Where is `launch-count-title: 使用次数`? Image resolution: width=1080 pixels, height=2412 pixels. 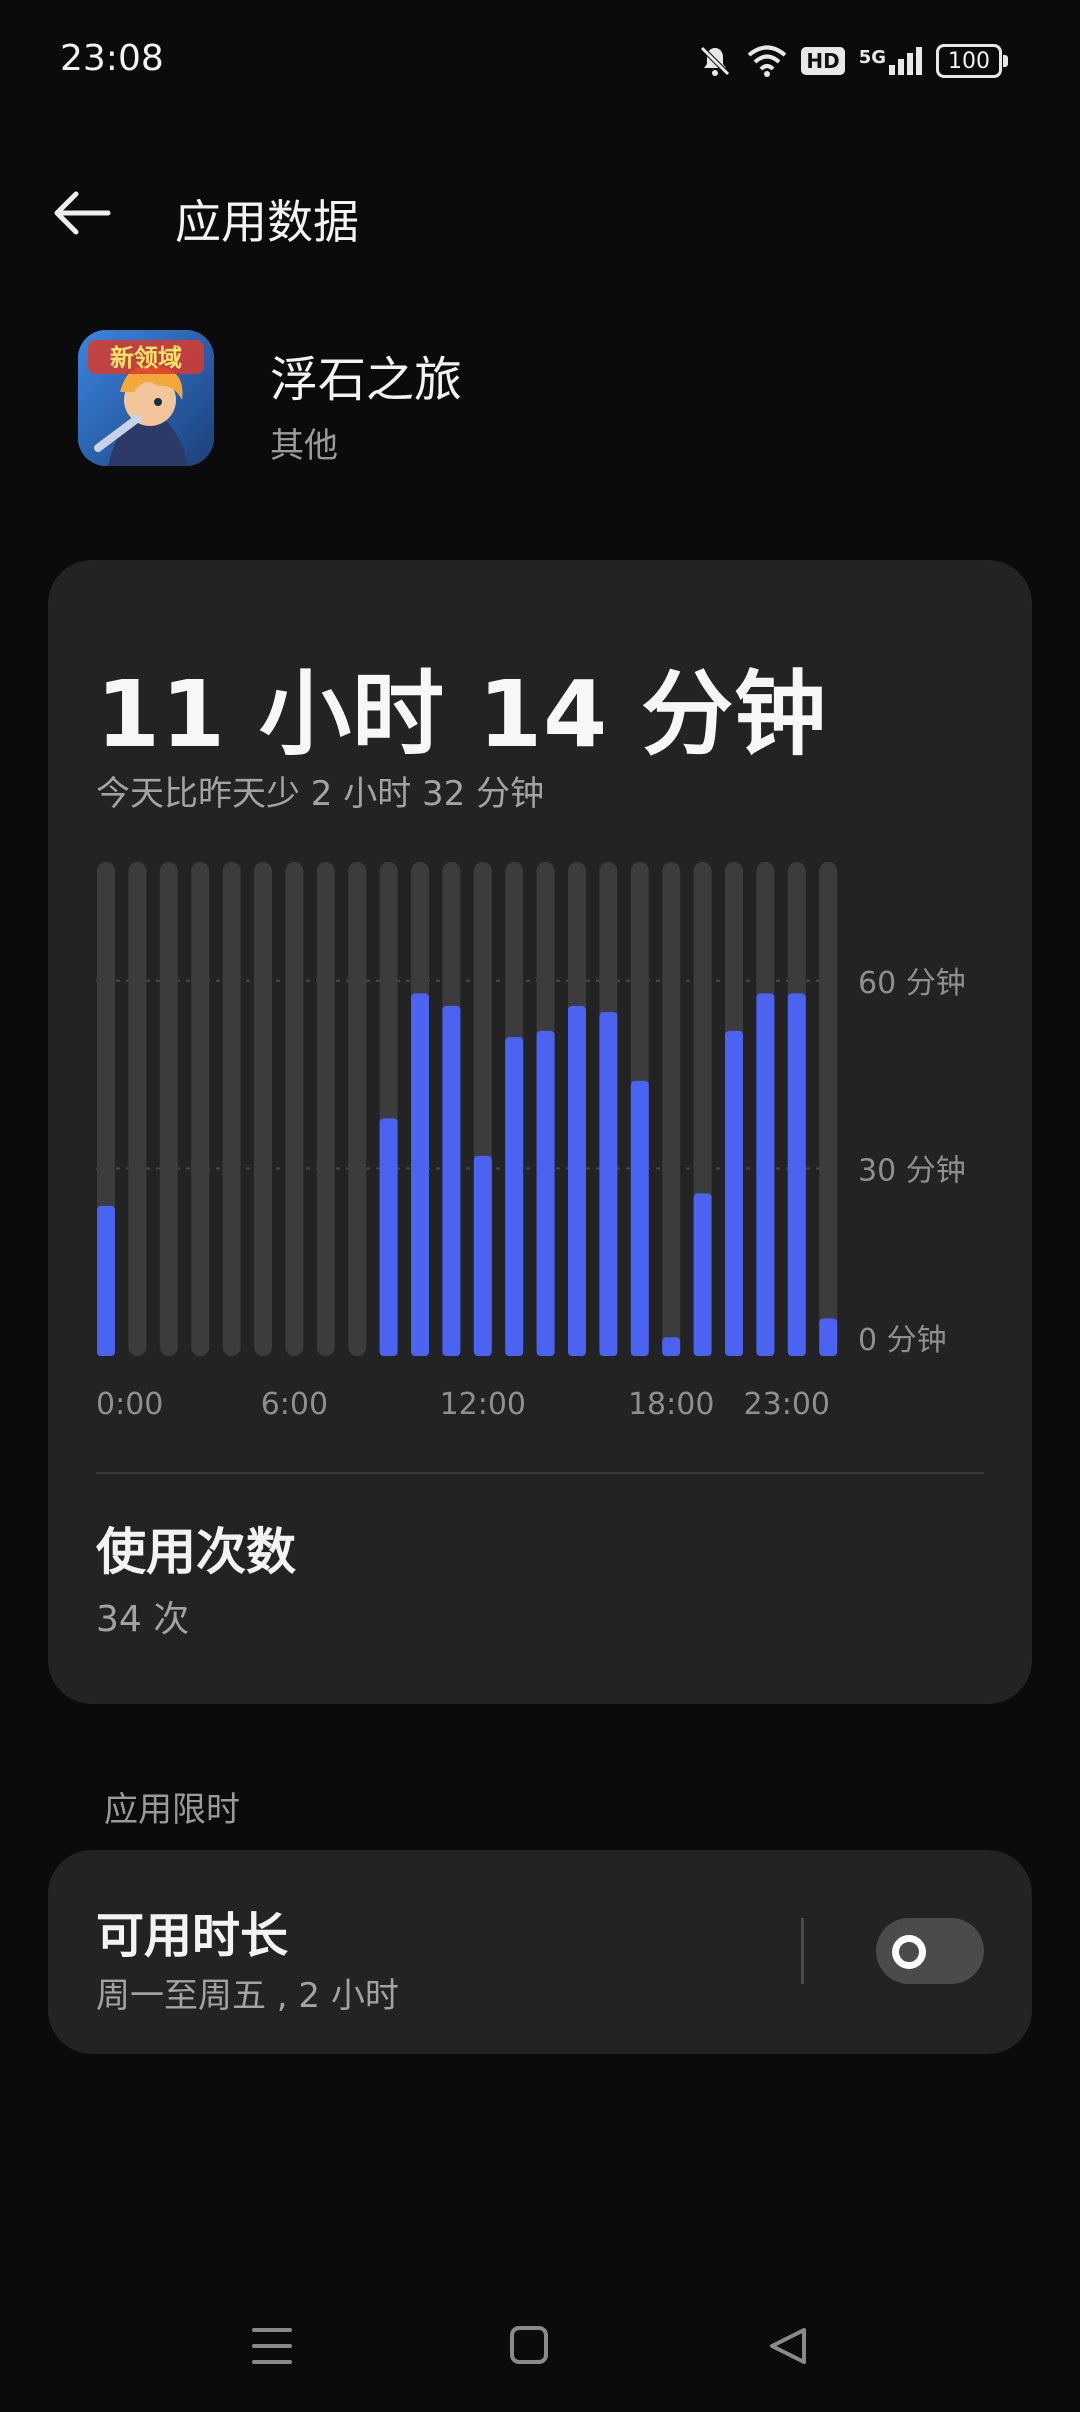 launch-count-title: 使用次数 is located at coordinates (196, 1552).